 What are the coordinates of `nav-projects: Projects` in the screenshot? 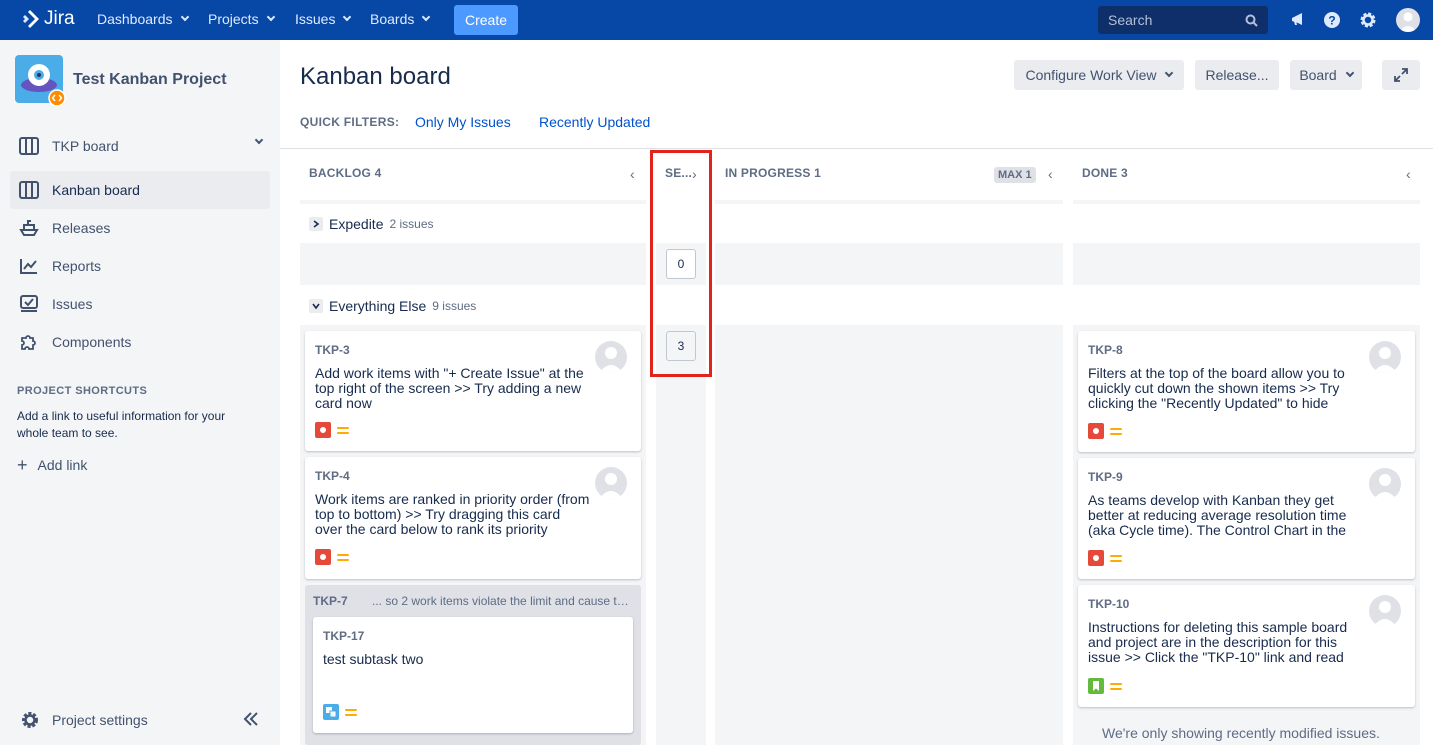 It's located at (241, 19).